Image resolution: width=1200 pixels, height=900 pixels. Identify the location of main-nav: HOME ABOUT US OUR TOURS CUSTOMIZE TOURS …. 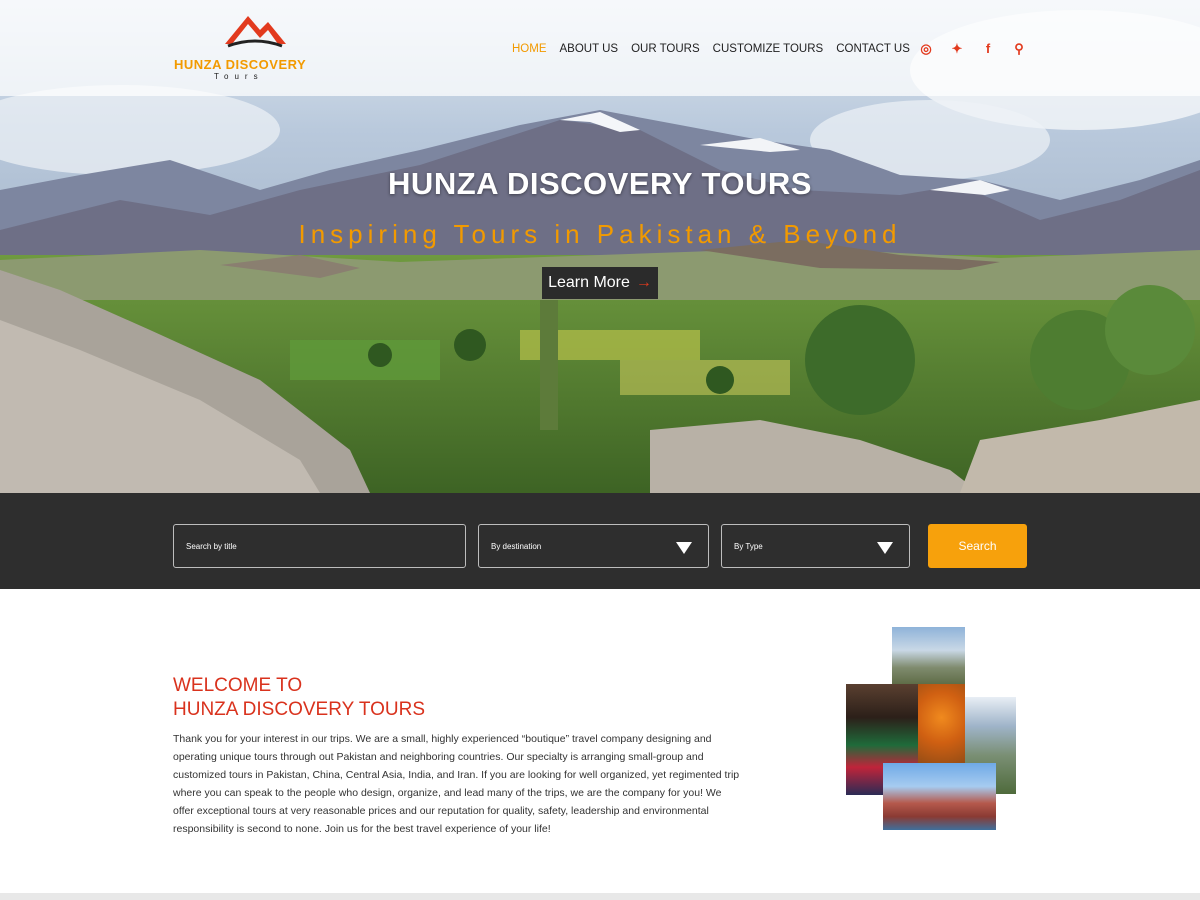
(717, 49).